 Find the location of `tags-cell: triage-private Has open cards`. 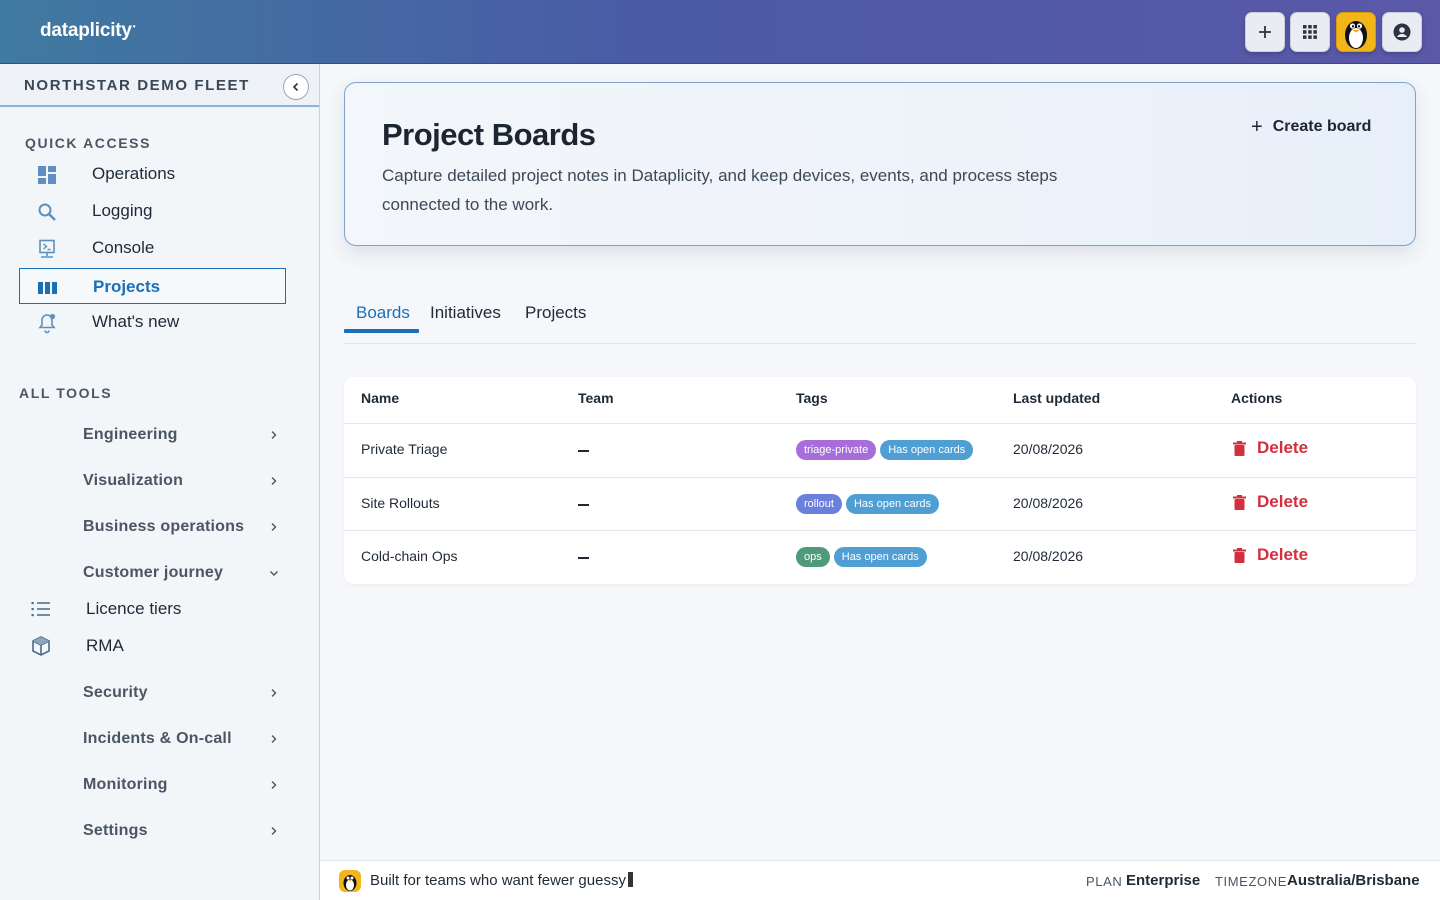

tags-cell: triage-private Has open cards is located at coordinates (886, 450).